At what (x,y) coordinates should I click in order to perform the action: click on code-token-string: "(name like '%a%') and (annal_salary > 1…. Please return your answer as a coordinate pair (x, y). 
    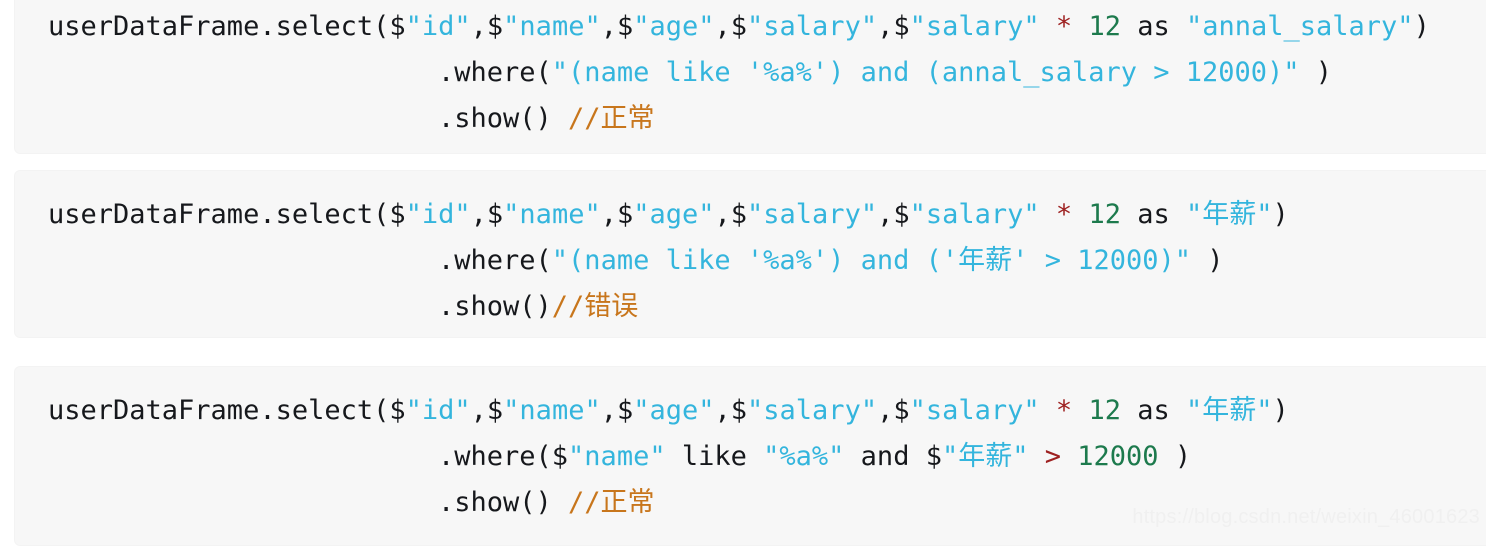
    Looking at the image, I should click on (925, 72).